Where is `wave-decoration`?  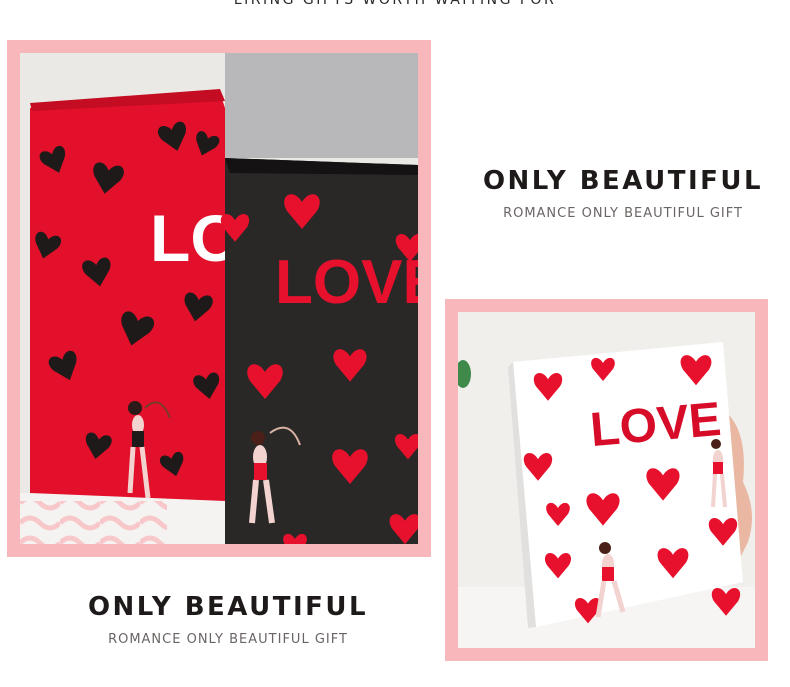
wave-decoration is located at coordinates (93, 522).